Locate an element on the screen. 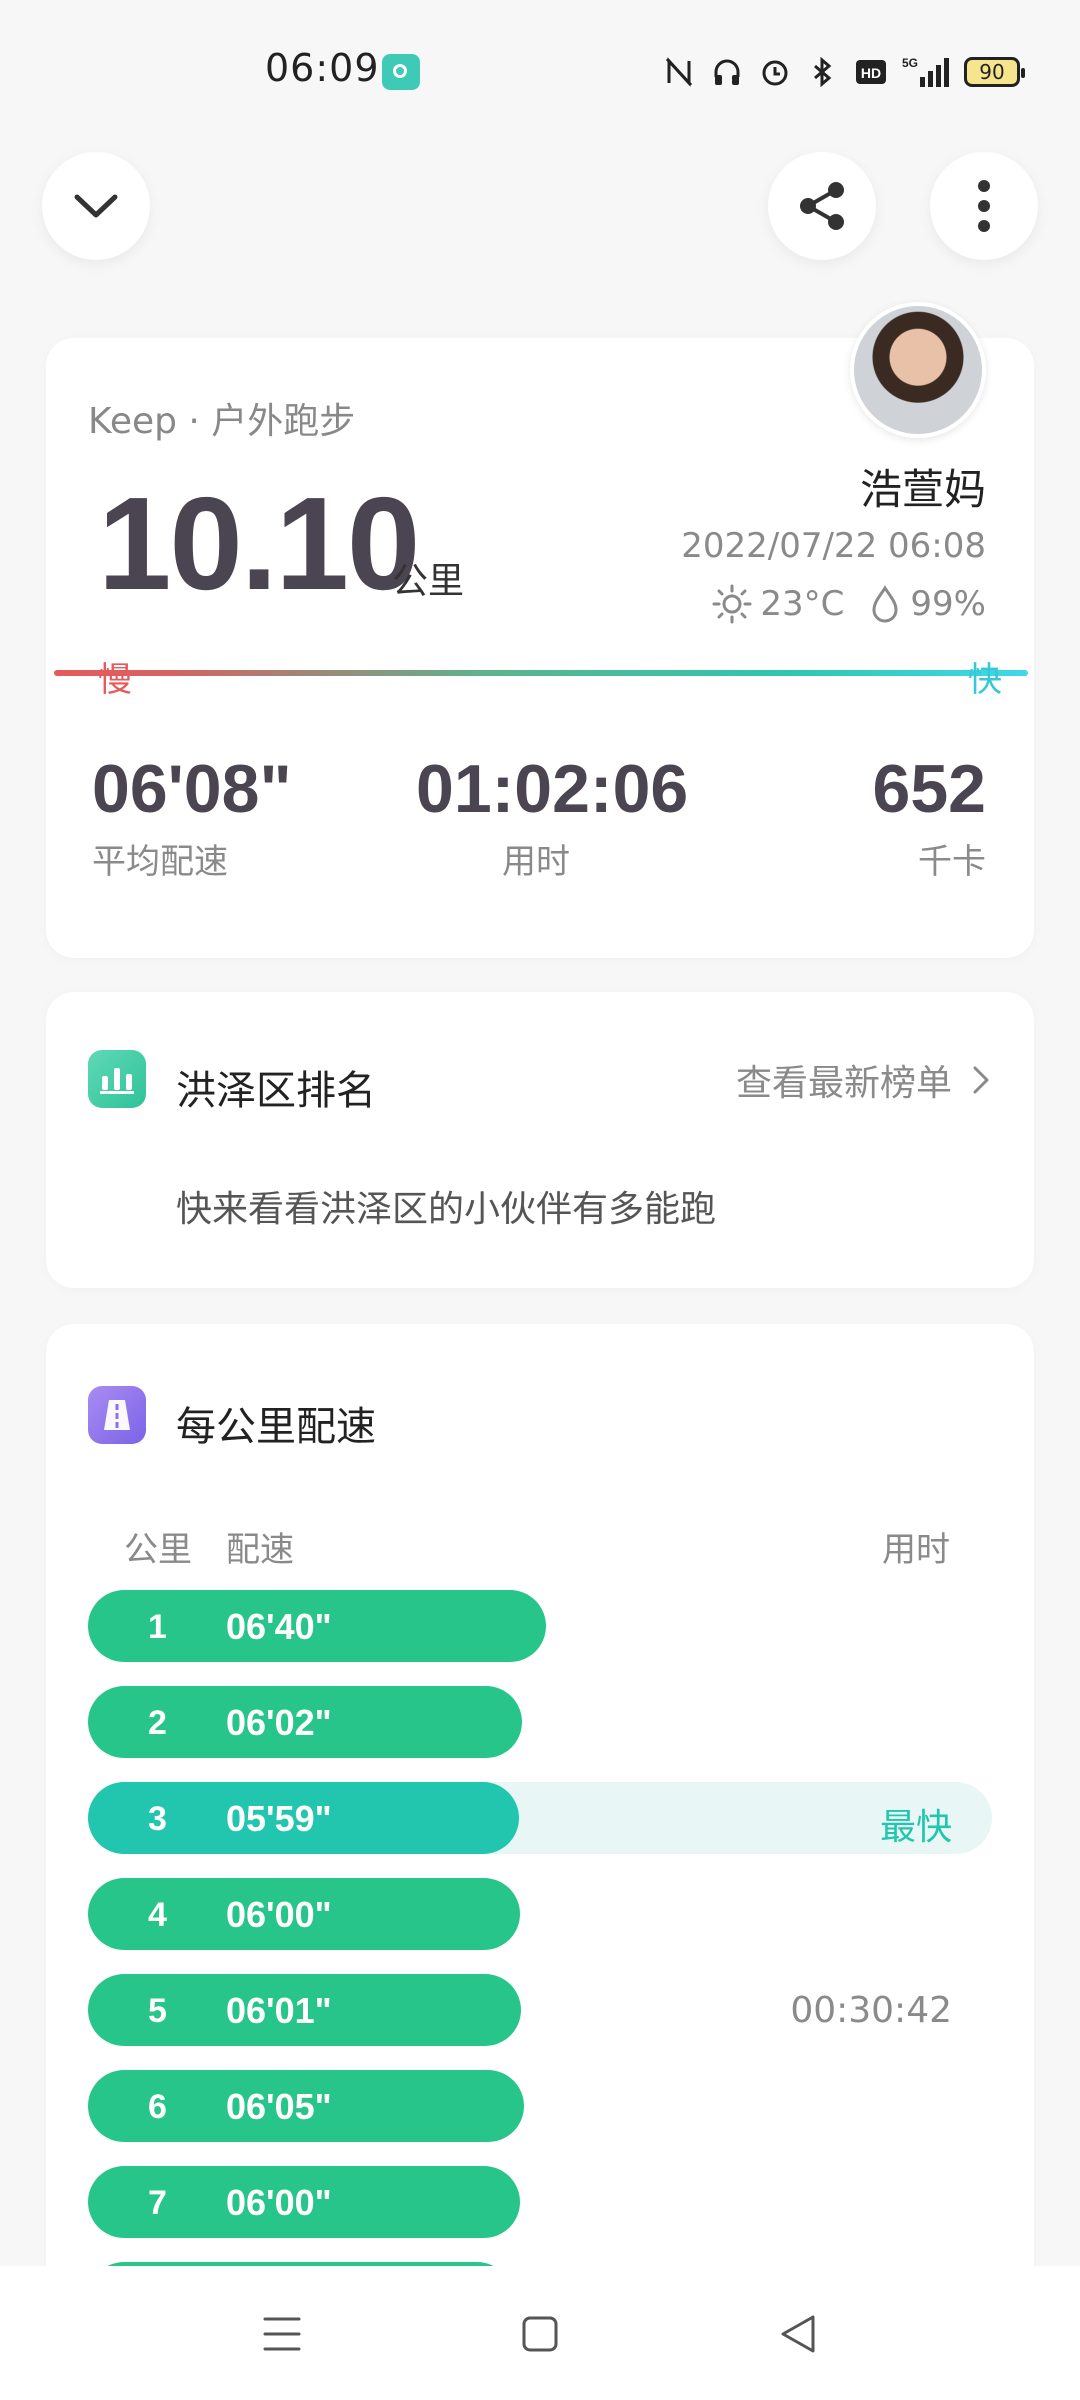 The height and width of the screenshot is (2400, 1080). split-row: 5 06'01" 00:30:42 is located at coordinates (540, 2010).